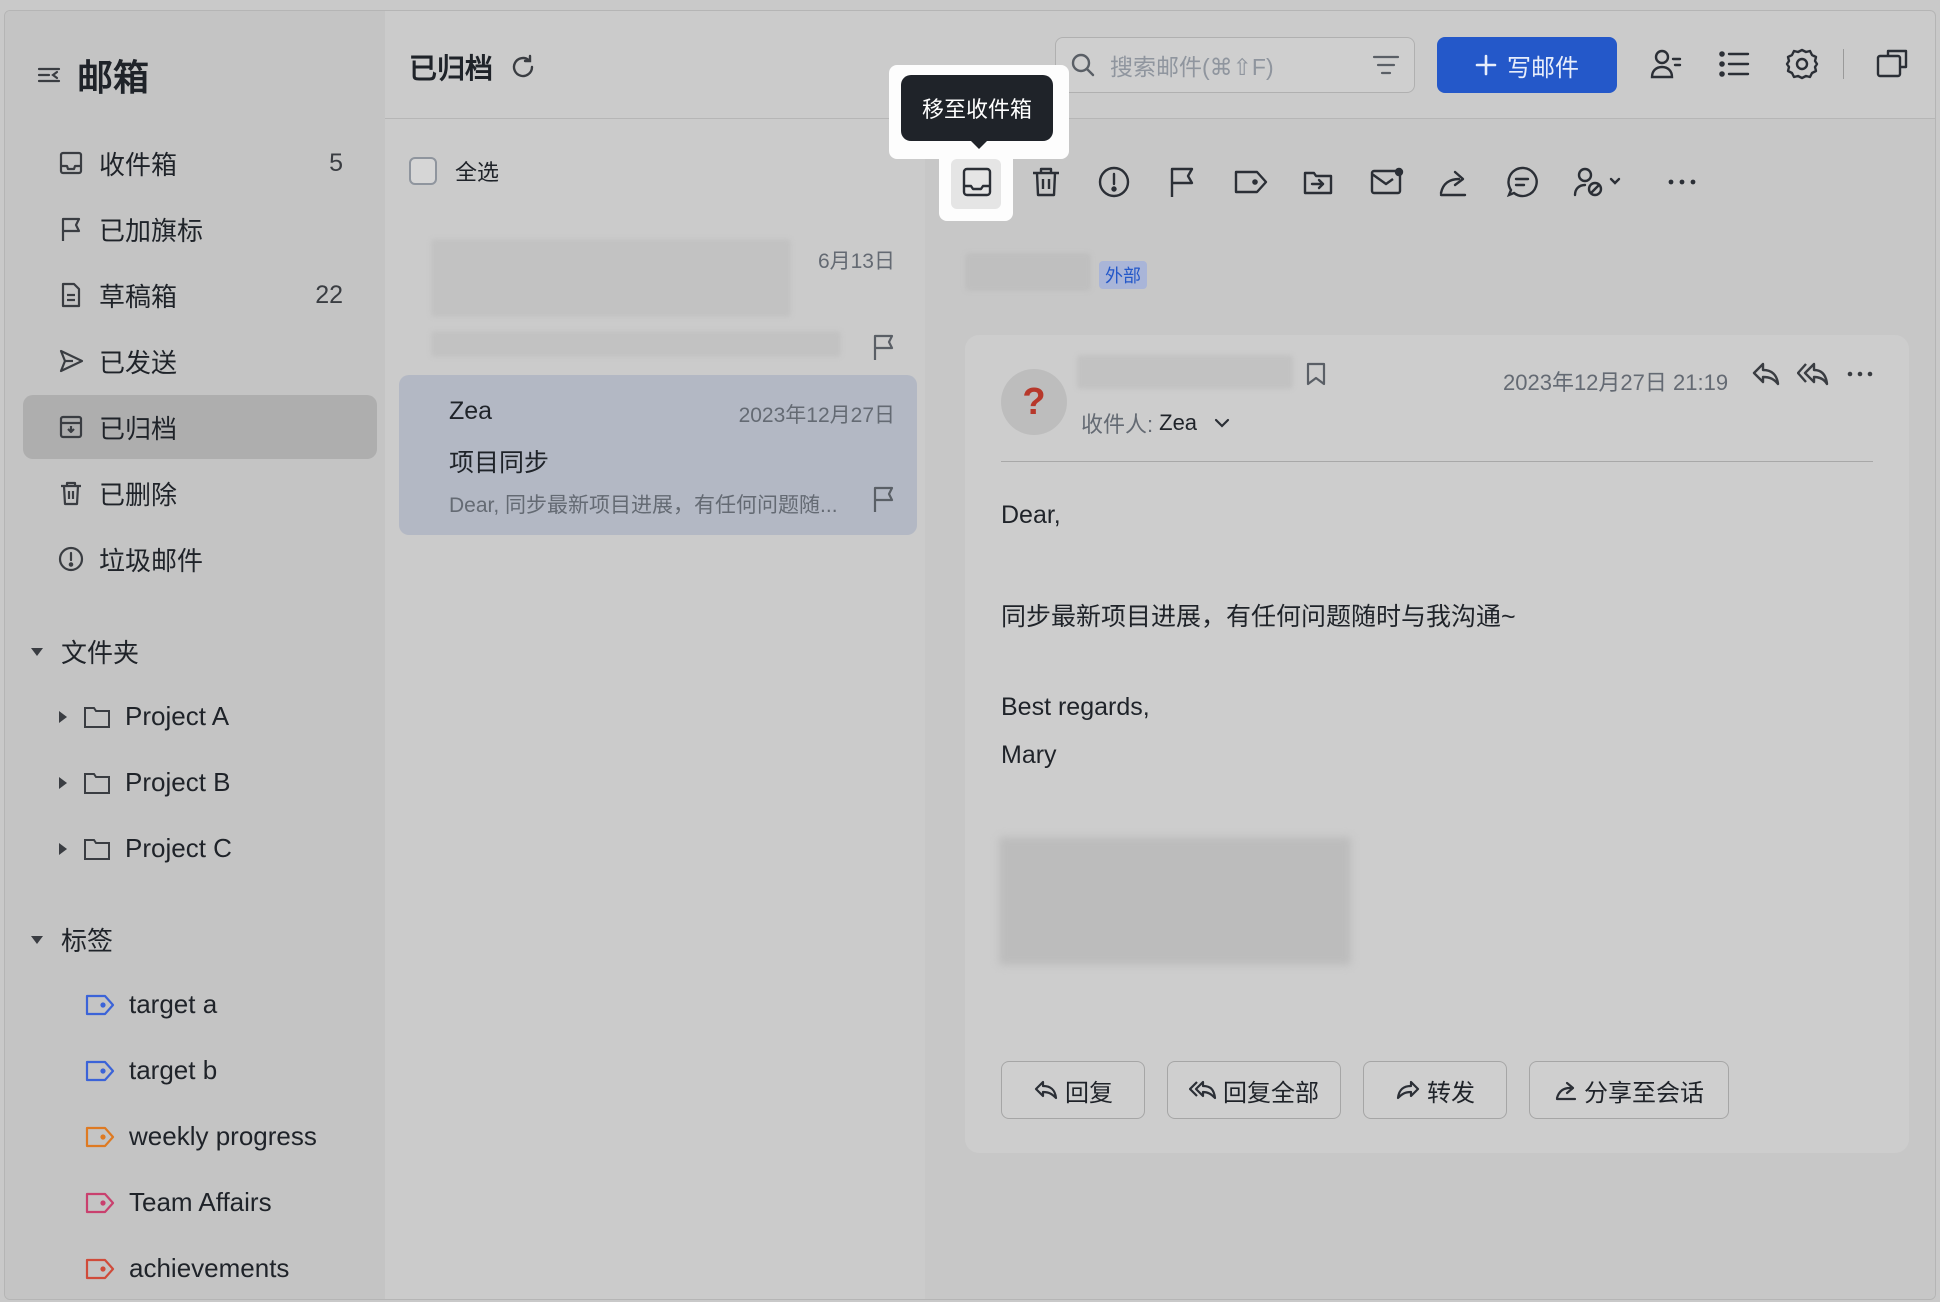 The width and height of the screenshot is (1940, 1302). Describe the element at coordinates (1734, 64) in the screenshot. I see `list-view-icon` at that location.